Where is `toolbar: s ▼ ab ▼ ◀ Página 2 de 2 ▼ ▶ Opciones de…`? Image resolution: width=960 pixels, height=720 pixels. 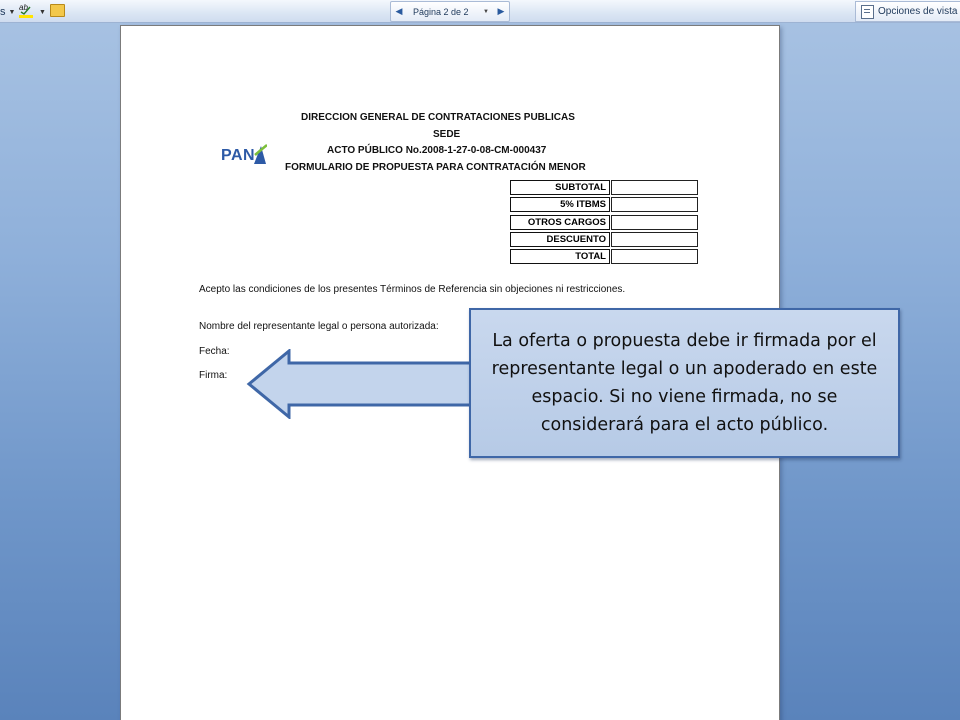
toolbar: s ▼ ab ▼ ◀ Página 2 de 2 ▼ ▶ Opciones de… is located at coordinates (480, 11).